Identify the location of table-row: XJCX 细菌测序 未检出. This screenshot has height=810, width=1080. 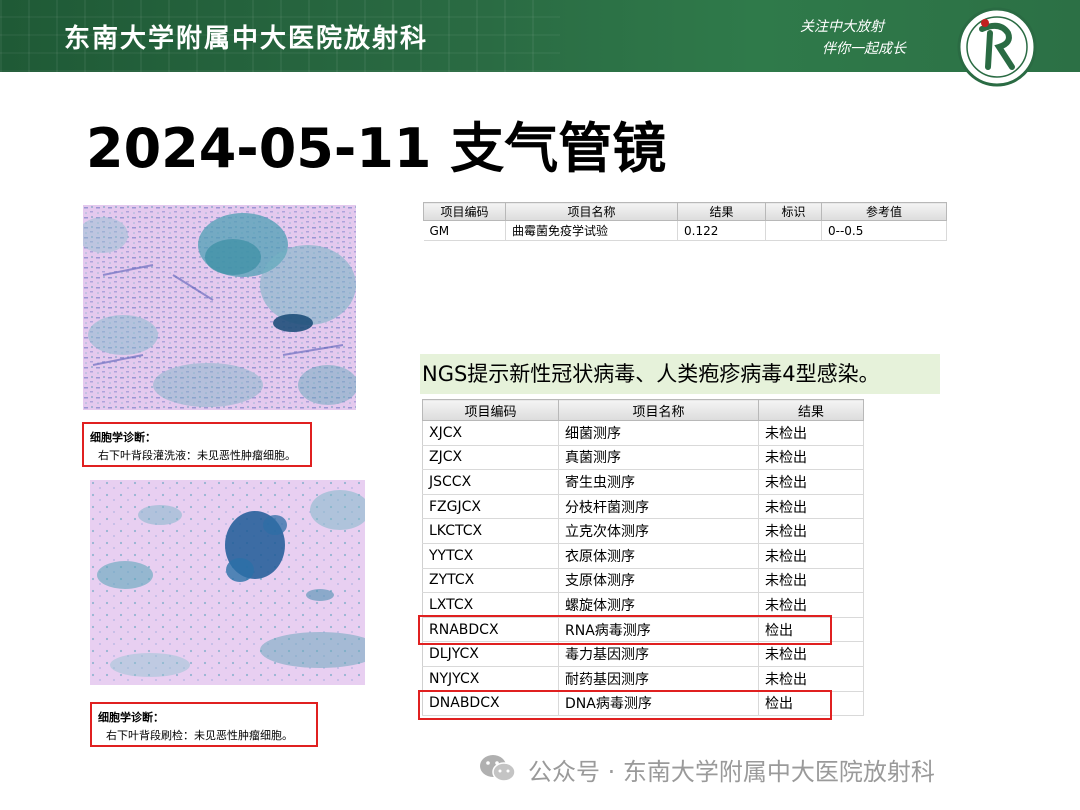
(643, 433).